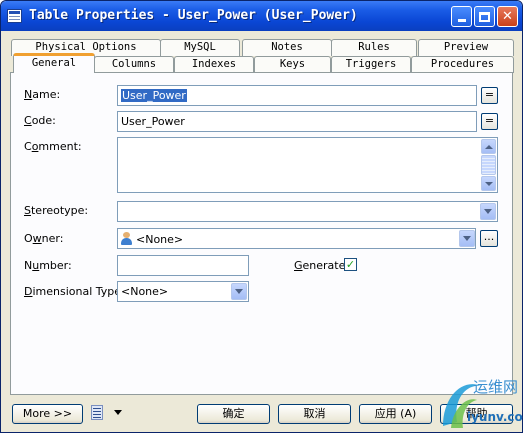 The image size is (523, 433). Describe the element at coordinates (183, 291) in the screenshot. I see `dimensional-type-combobox: <None>` at that location.